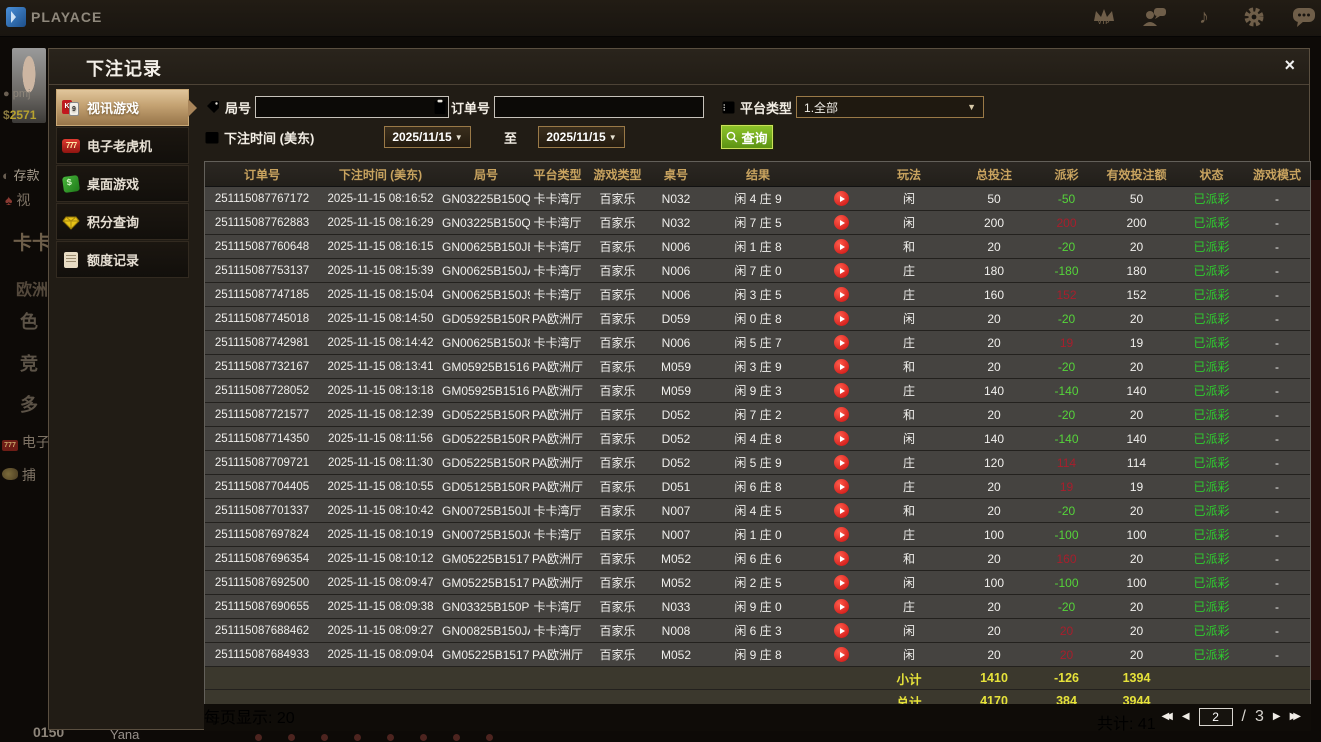  Describe the element at coordinates (890, 107) in the screenshot. I see `platform-type-select: 1.全部 ▼` at that location.